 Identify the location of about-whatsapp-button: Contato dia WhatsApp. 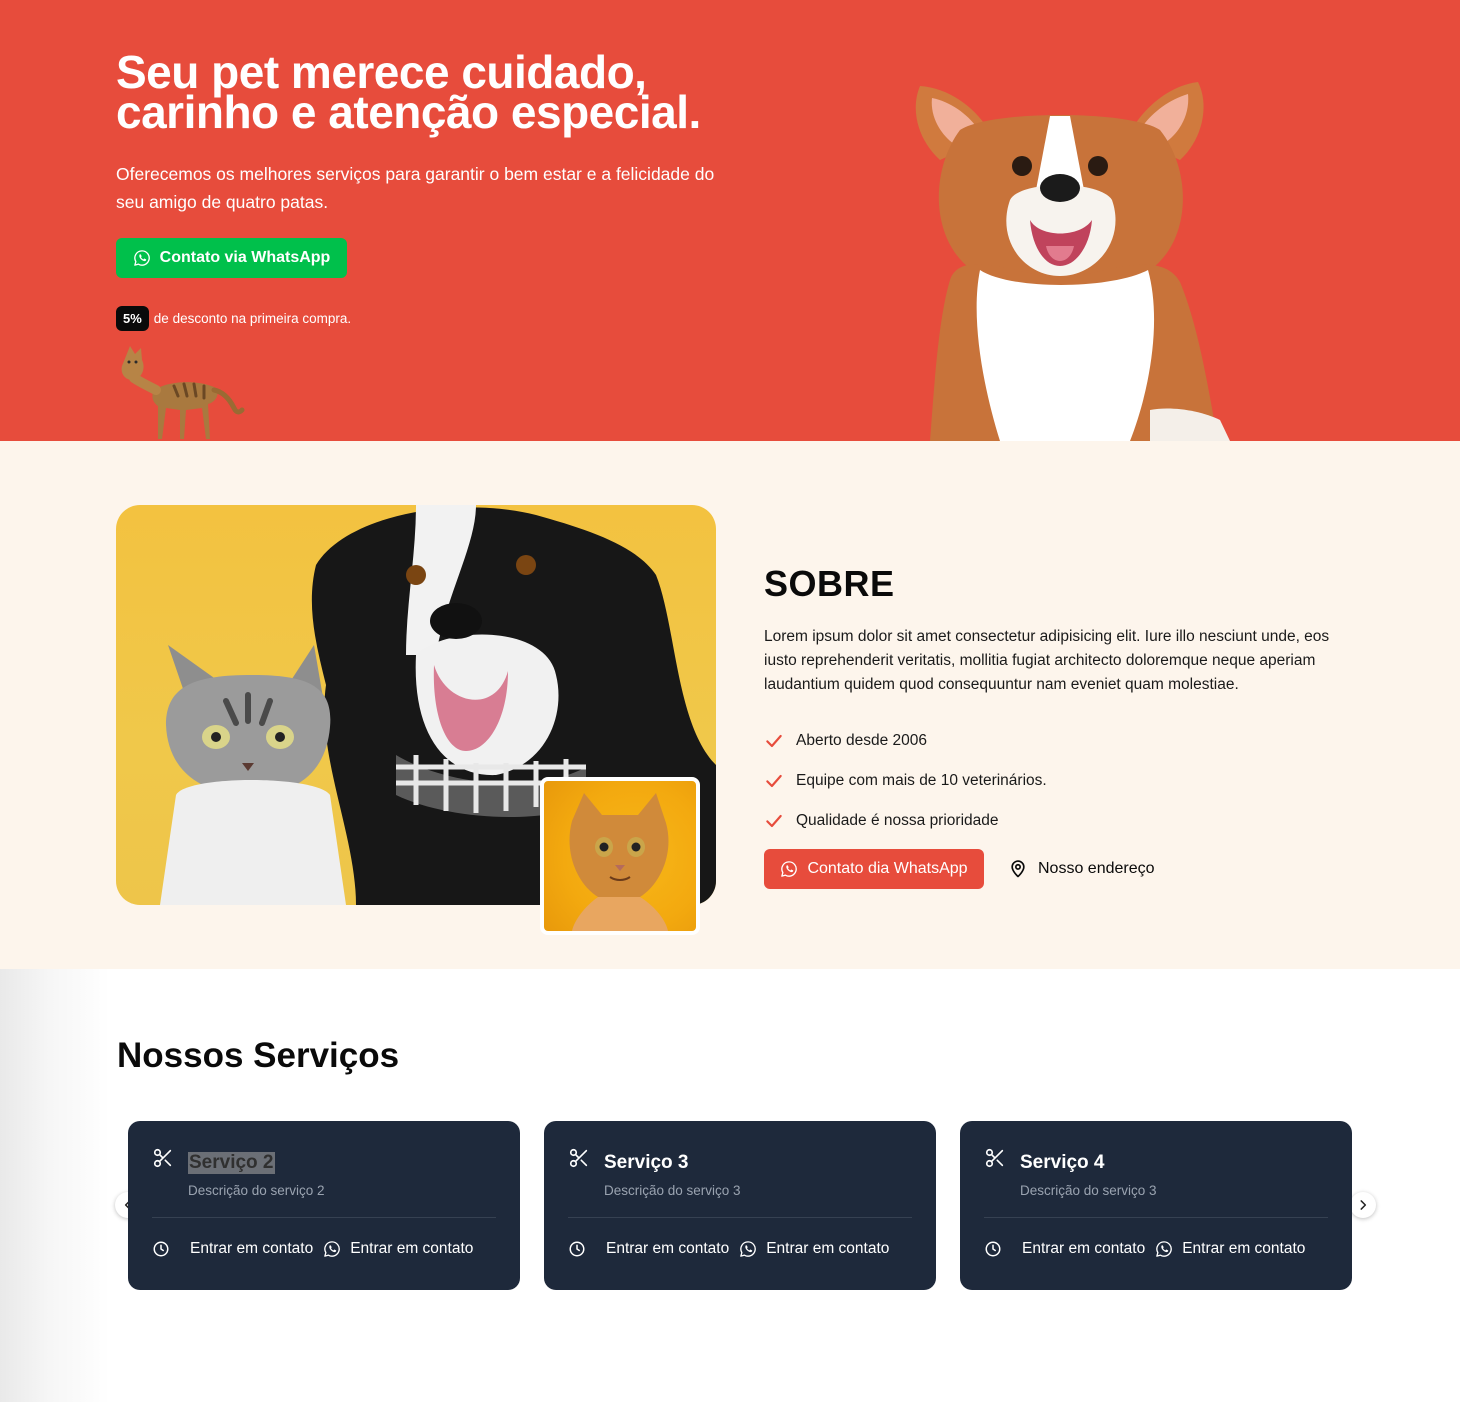
(874, 869).